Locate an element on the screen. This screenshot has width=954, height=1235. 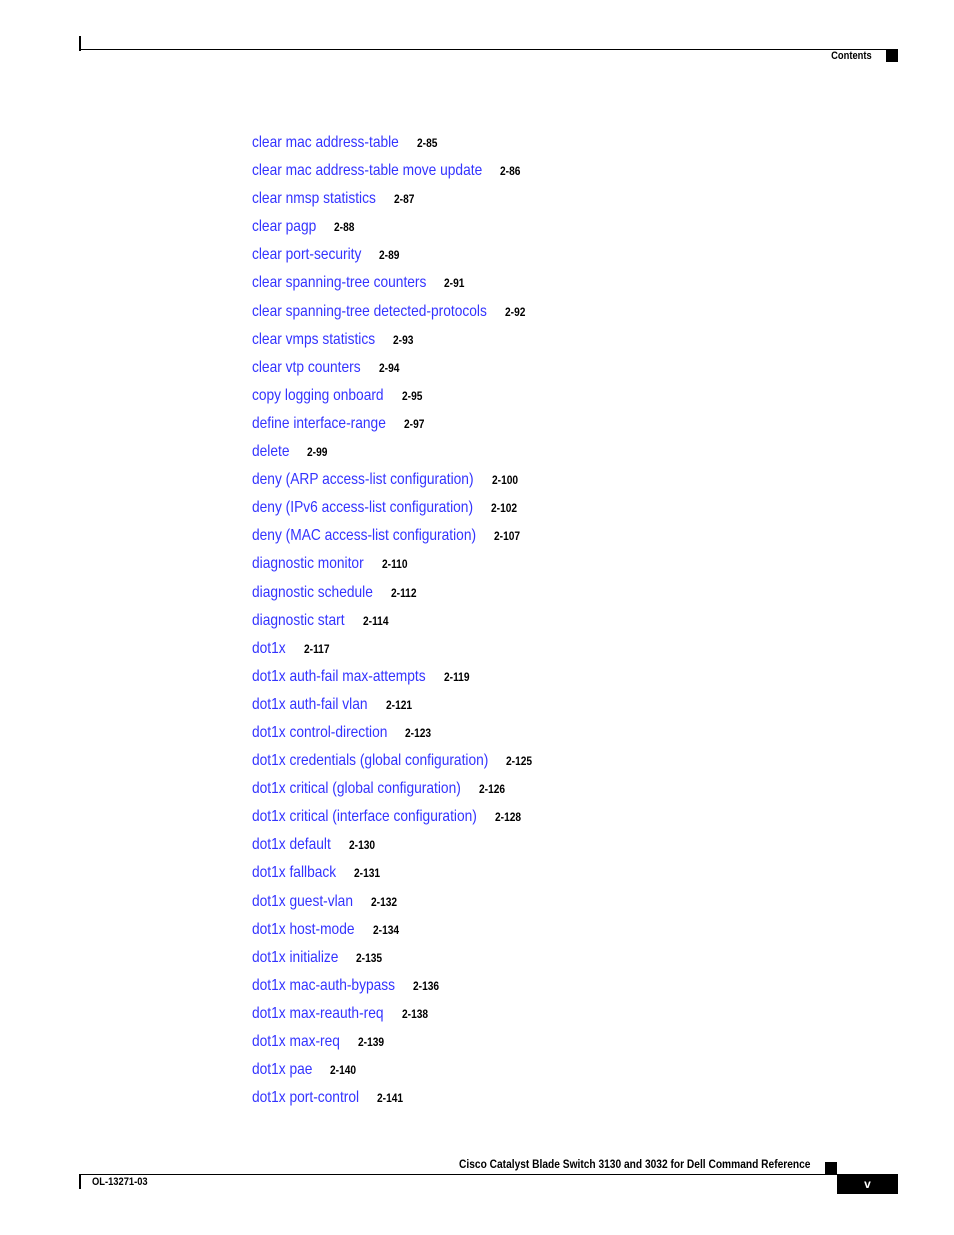
toc-entry-page: 2-88 is located at coordinates (344, 227).